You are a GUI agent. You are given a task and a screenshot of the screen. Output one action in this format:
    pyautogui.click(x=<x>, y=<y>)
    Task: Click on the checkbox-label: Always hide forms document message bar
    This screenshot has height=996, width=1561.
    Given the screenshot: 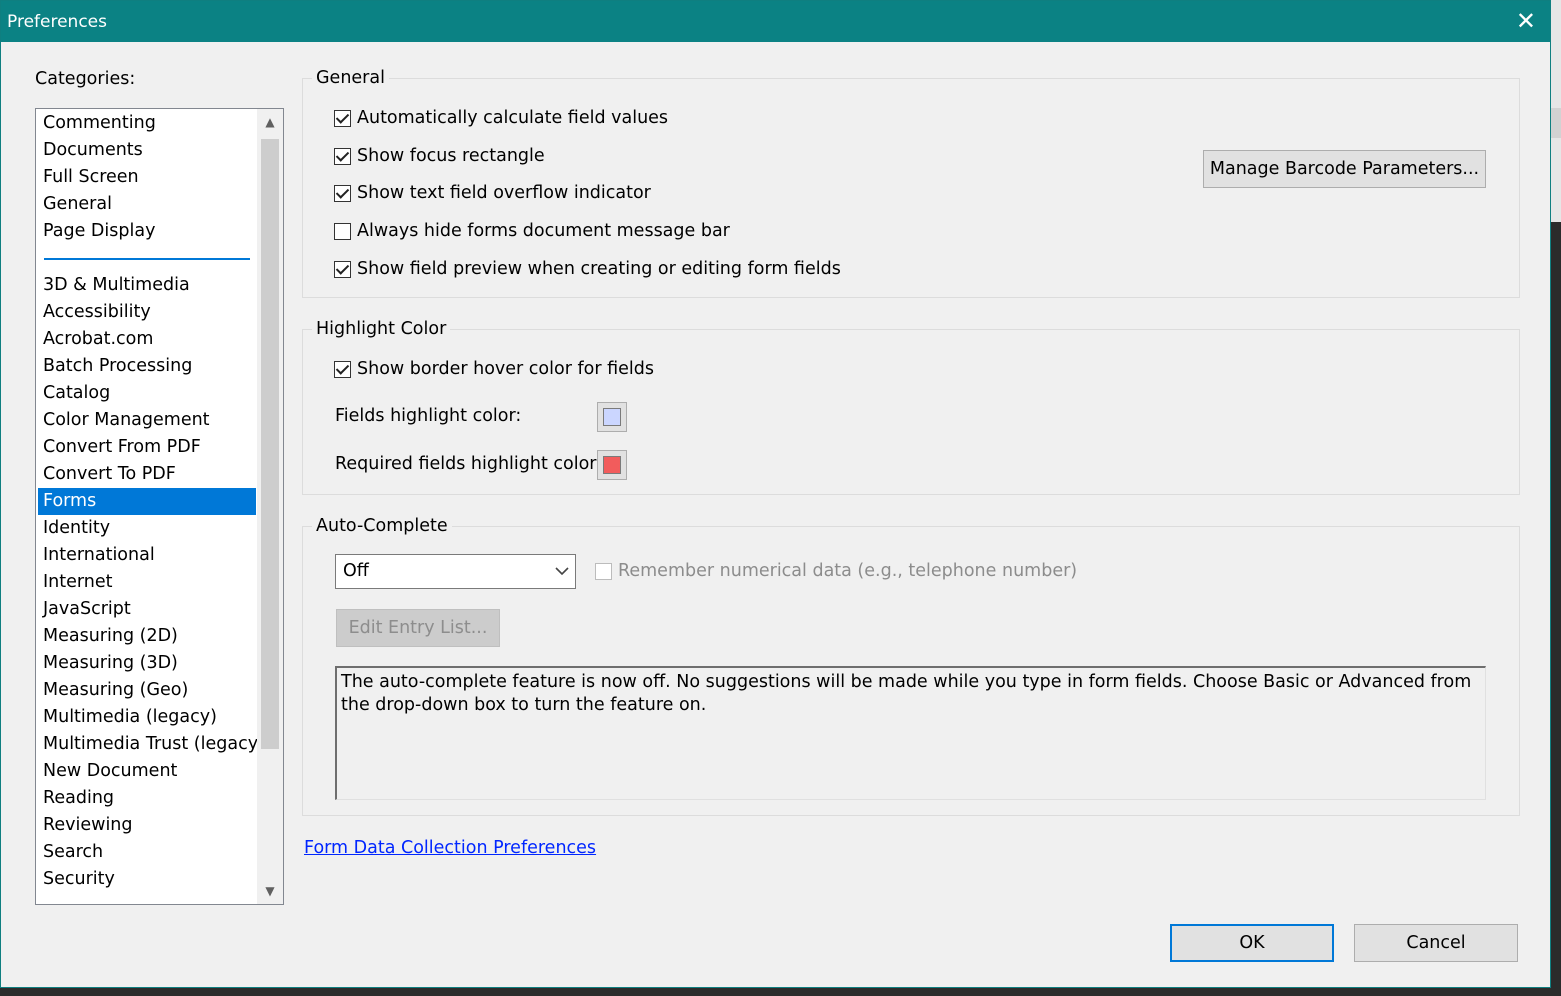 What is the action you would take?
    pyautogui.click(x=543, y=231)
    